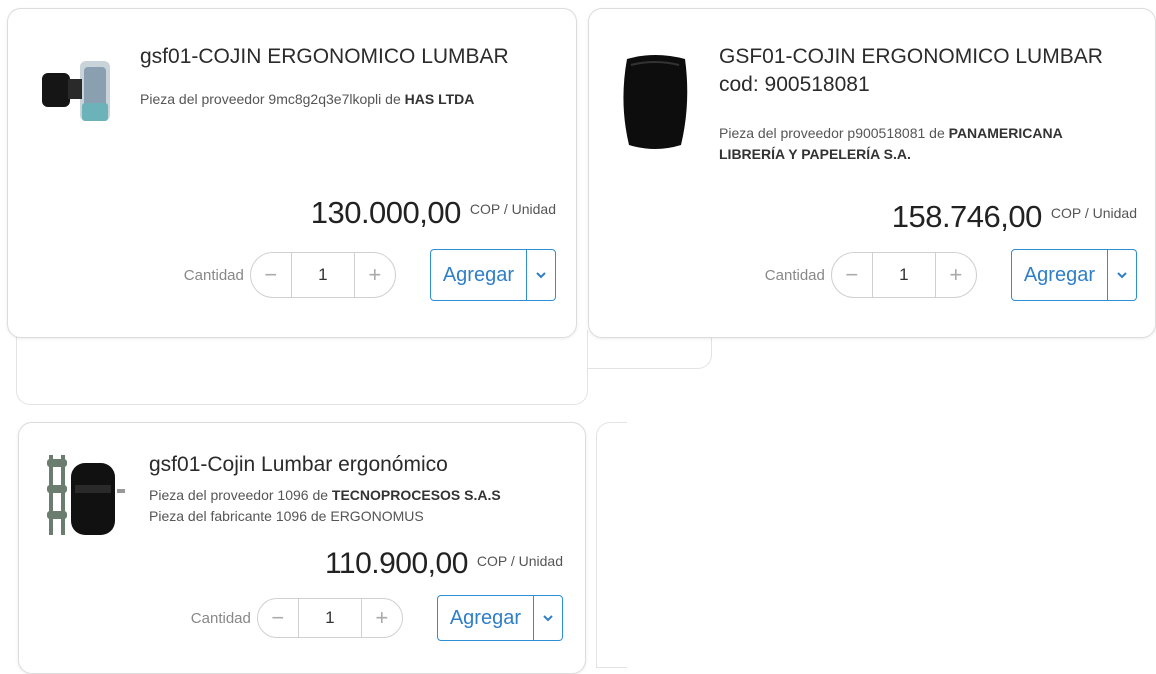 This screenshot has height=674, width=1156. I want to click on price-amount: 110.900,00, so click(396, 563).